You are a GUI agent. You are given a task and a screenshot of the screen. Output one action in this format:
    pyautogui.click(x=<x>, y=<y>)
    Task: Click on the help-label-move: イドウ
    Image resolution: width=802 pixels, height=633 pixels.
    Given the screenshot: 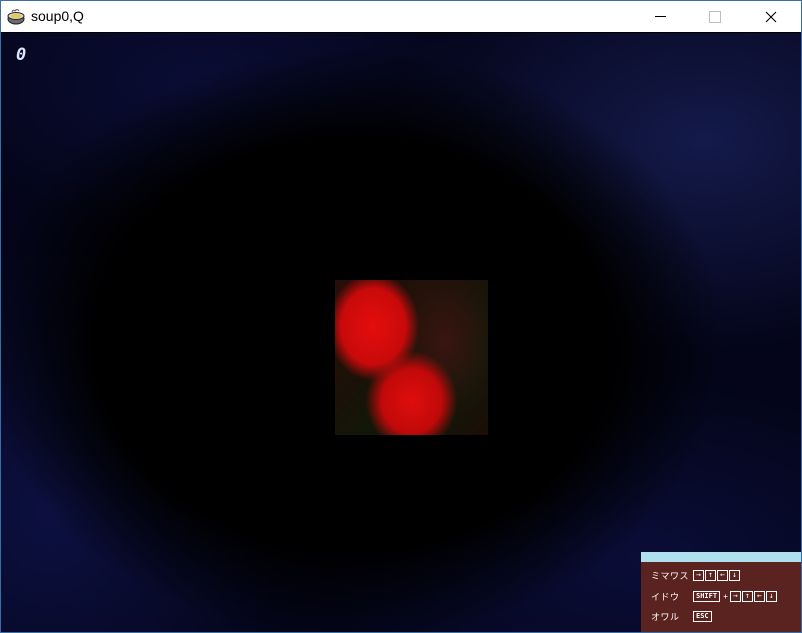 What is the action you would take?
    pyautogui.click(x=665, y=597)
    